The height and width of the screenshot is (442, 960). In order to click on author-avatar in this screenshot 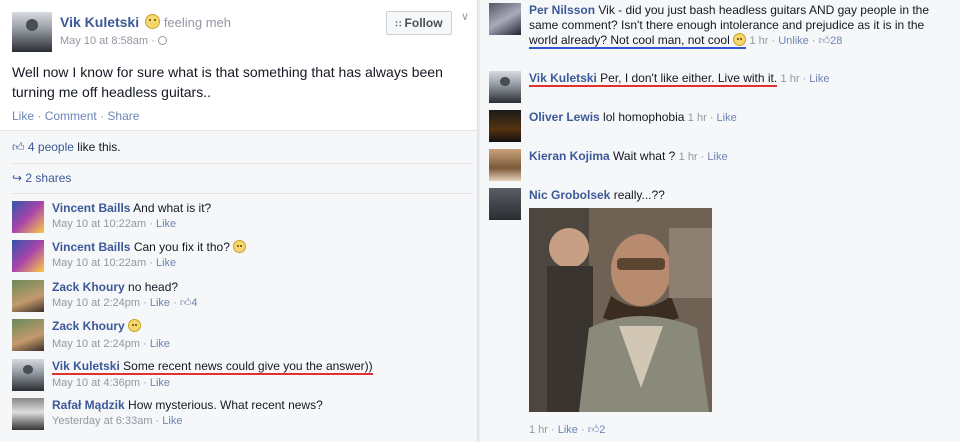, I will do `click(32, 32)`.